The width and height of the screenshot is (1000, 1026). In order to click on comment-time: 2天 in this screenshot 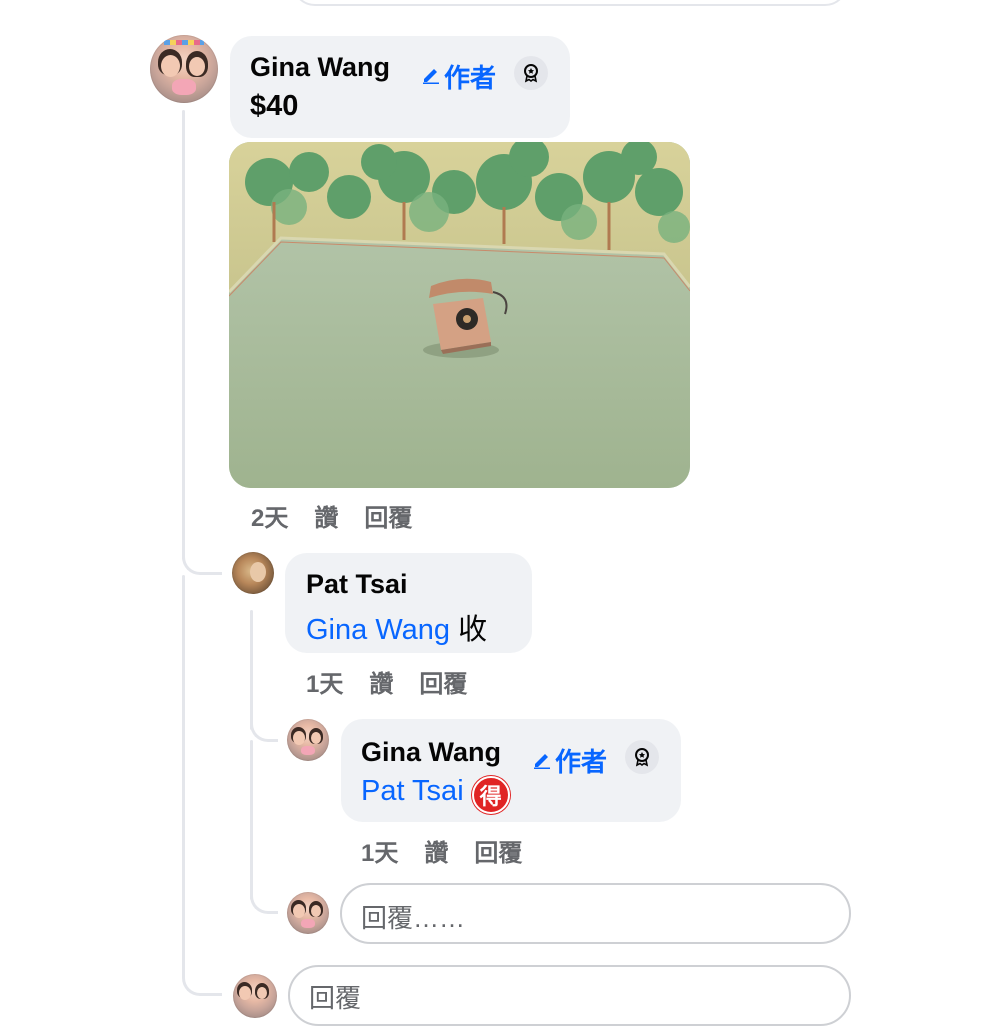, I will do `click(269, 515)`.